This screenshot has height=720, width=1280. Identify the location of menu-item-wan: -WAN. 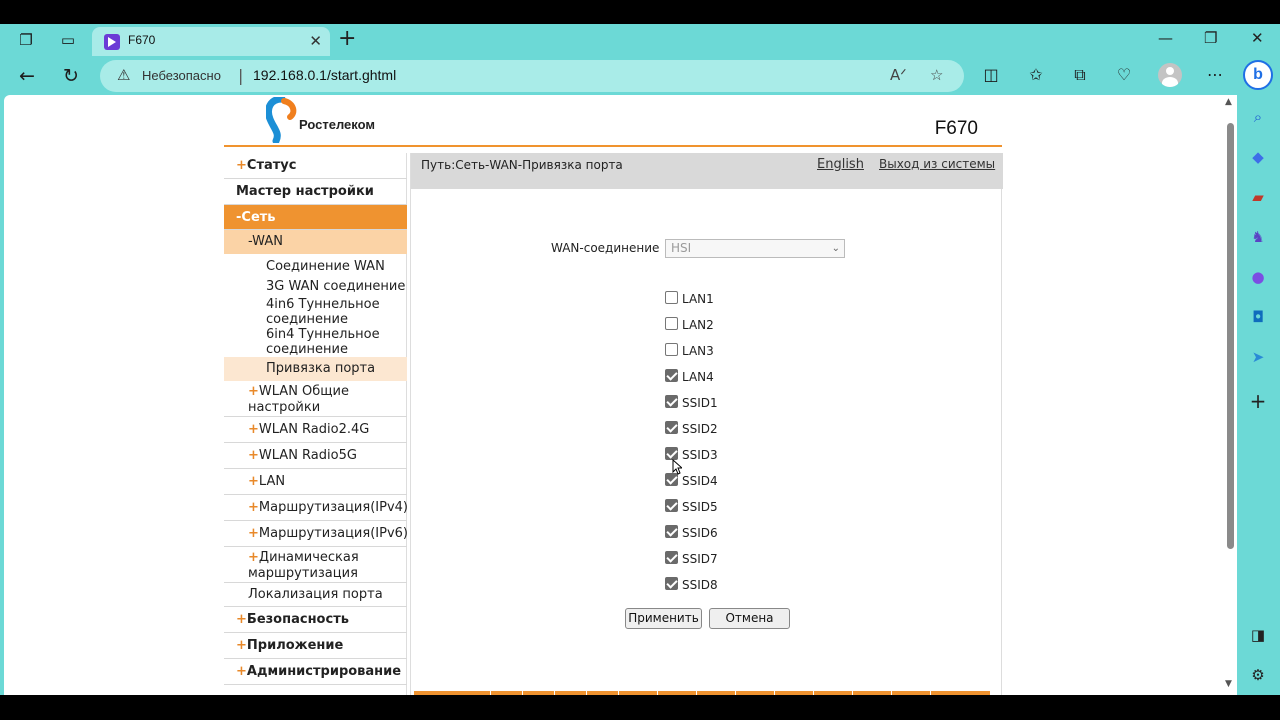
(315, 242).